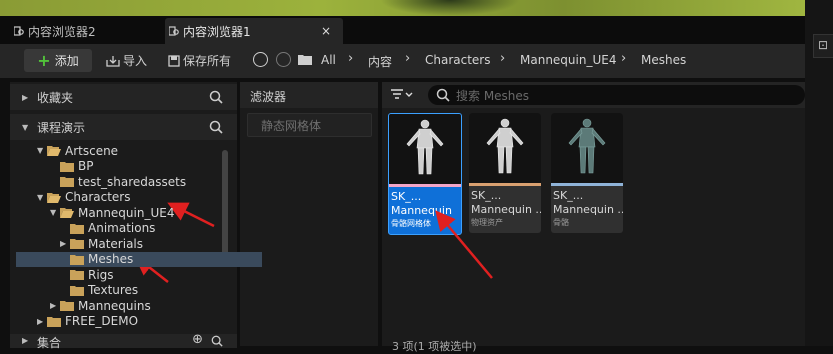 The image size is (833, 354). Describe the element at coordinates (268, 97) in the screenshot. I see `filters-label: 滤波器` at that location.